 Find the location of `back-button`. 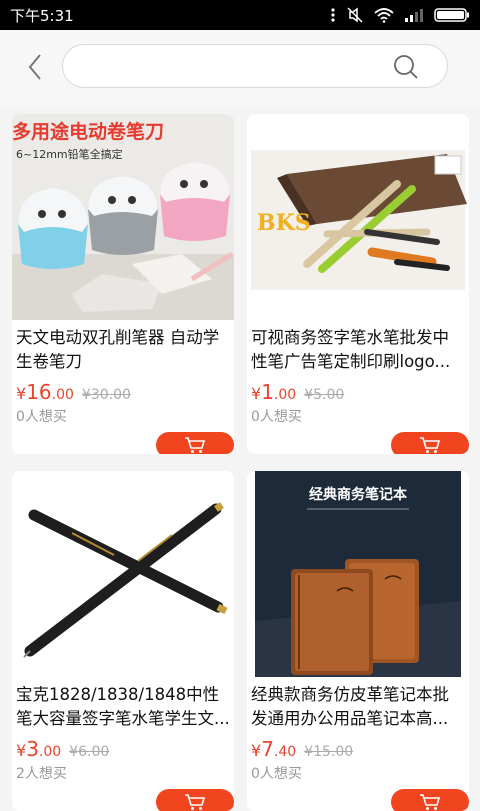

back-button is located at coordinates (35, 67).